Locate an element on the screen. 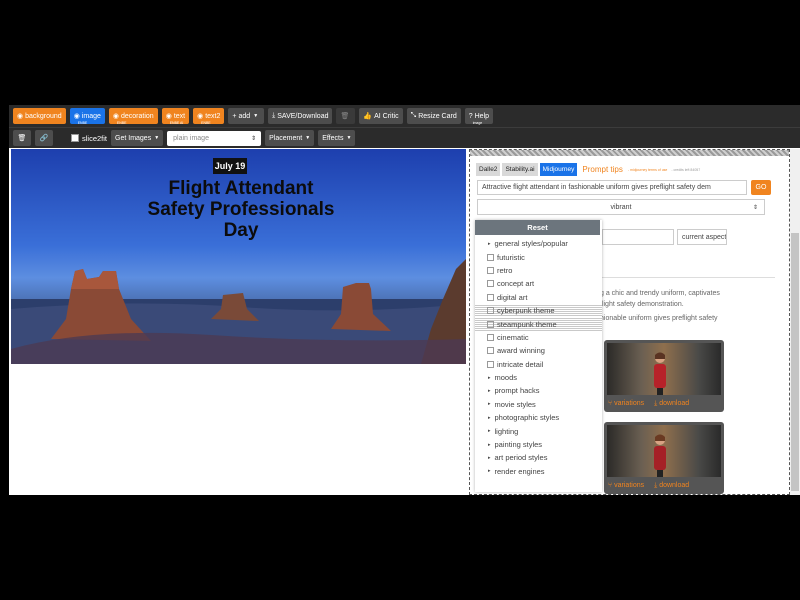  get-images-button: Get Images ▼ is located at coordinates (137, 138).